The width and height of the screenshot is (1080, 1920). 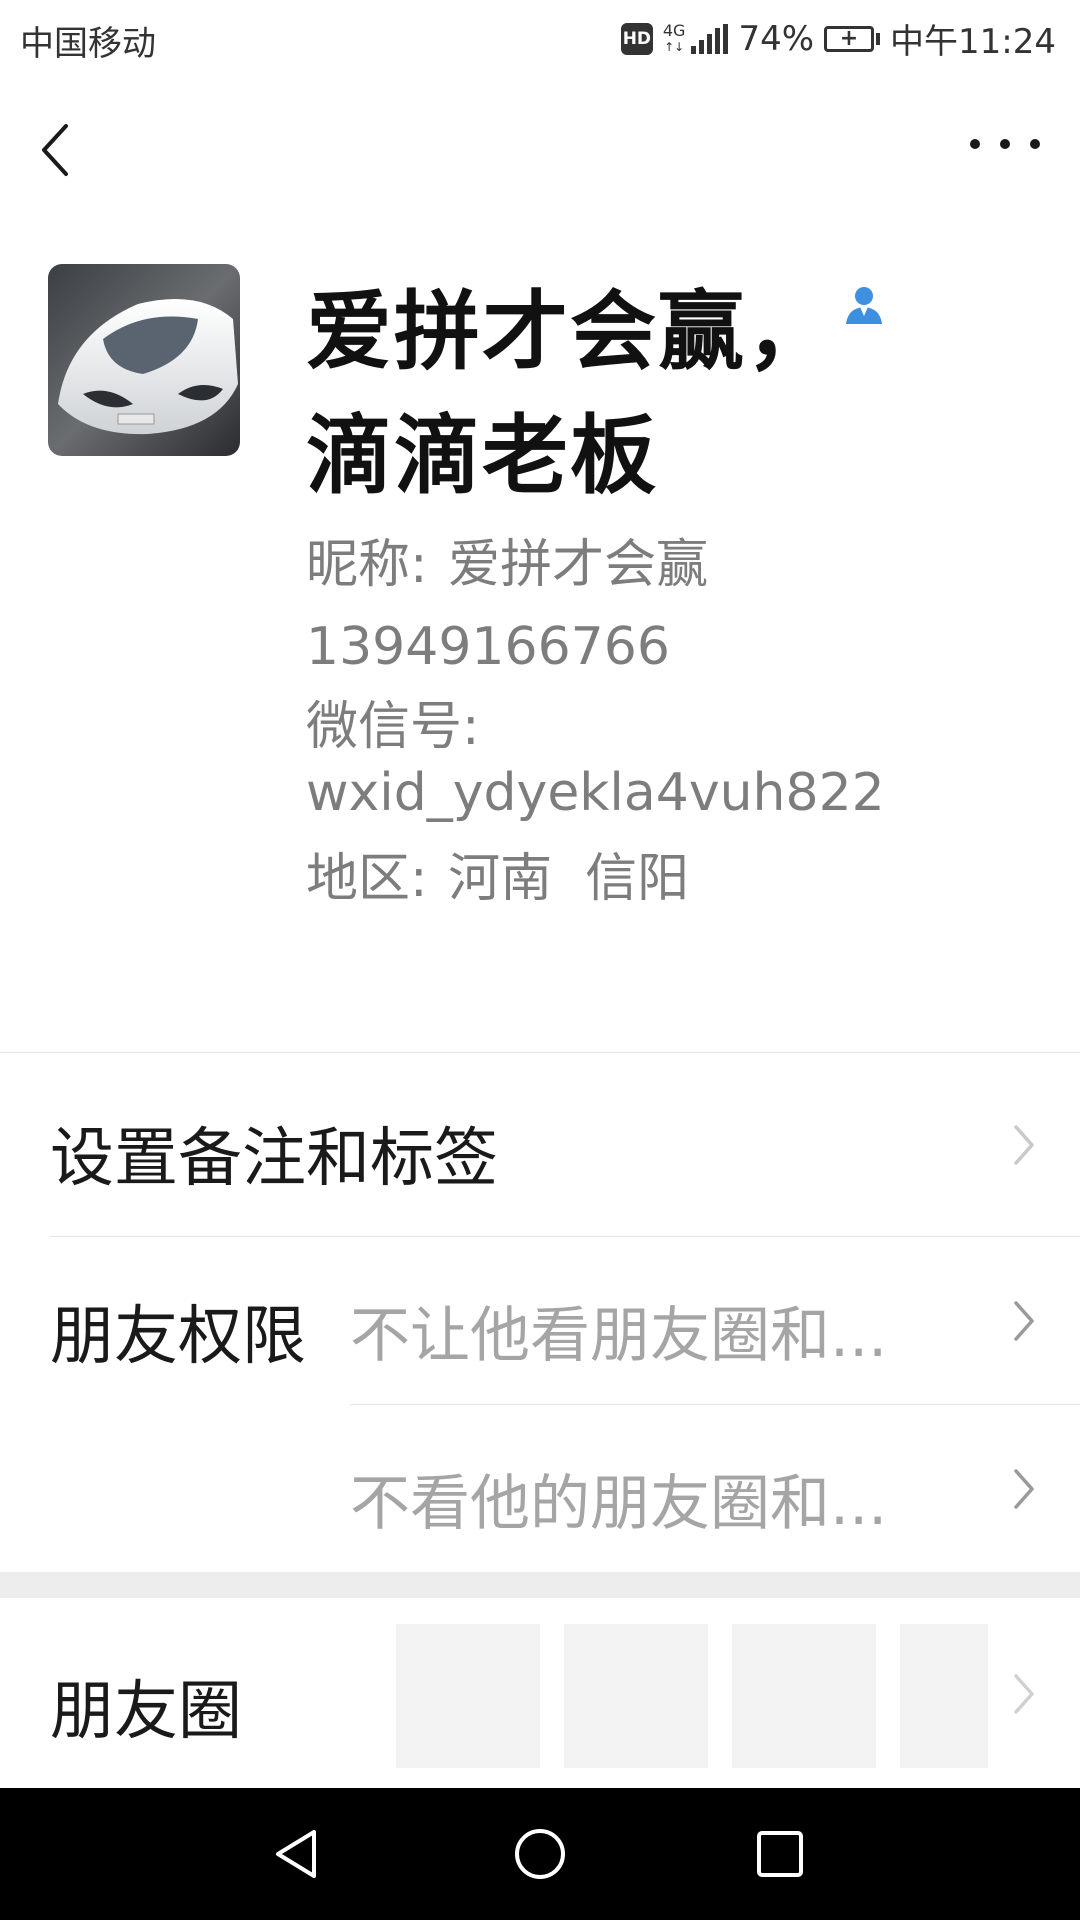 What do you see at coordinates (393, 727) in the screenshot?
I see `wechat-id-label: 微信号:` at bounding box center [393, 727].